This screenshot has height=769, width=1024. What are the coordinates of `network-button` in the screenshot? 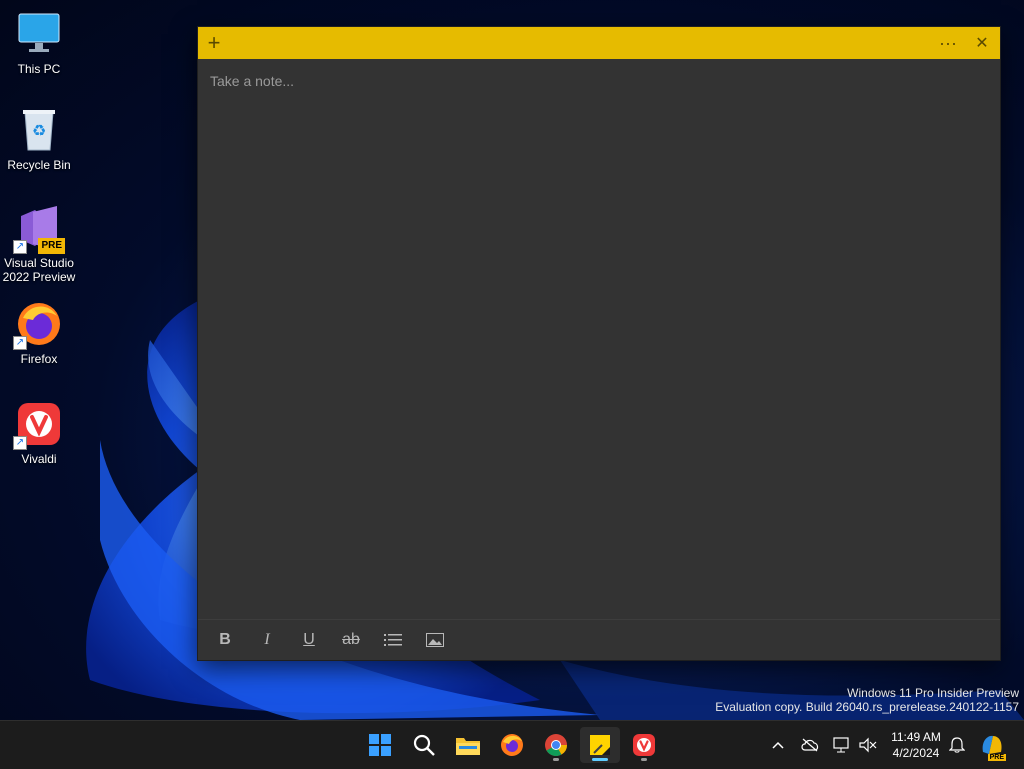 It's located at (842, 745).